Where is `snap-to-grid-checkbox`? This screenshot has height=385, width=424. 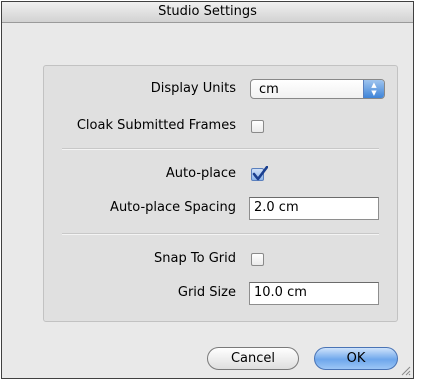
snap-to-grid-checkbox is located at coordinates (257, 259).